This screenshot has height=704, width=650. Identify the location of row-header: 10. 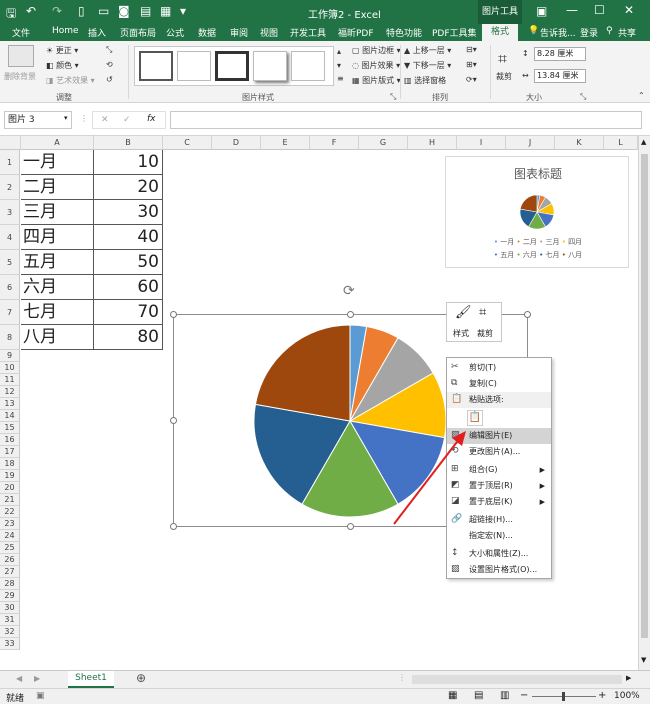
(10, 368).